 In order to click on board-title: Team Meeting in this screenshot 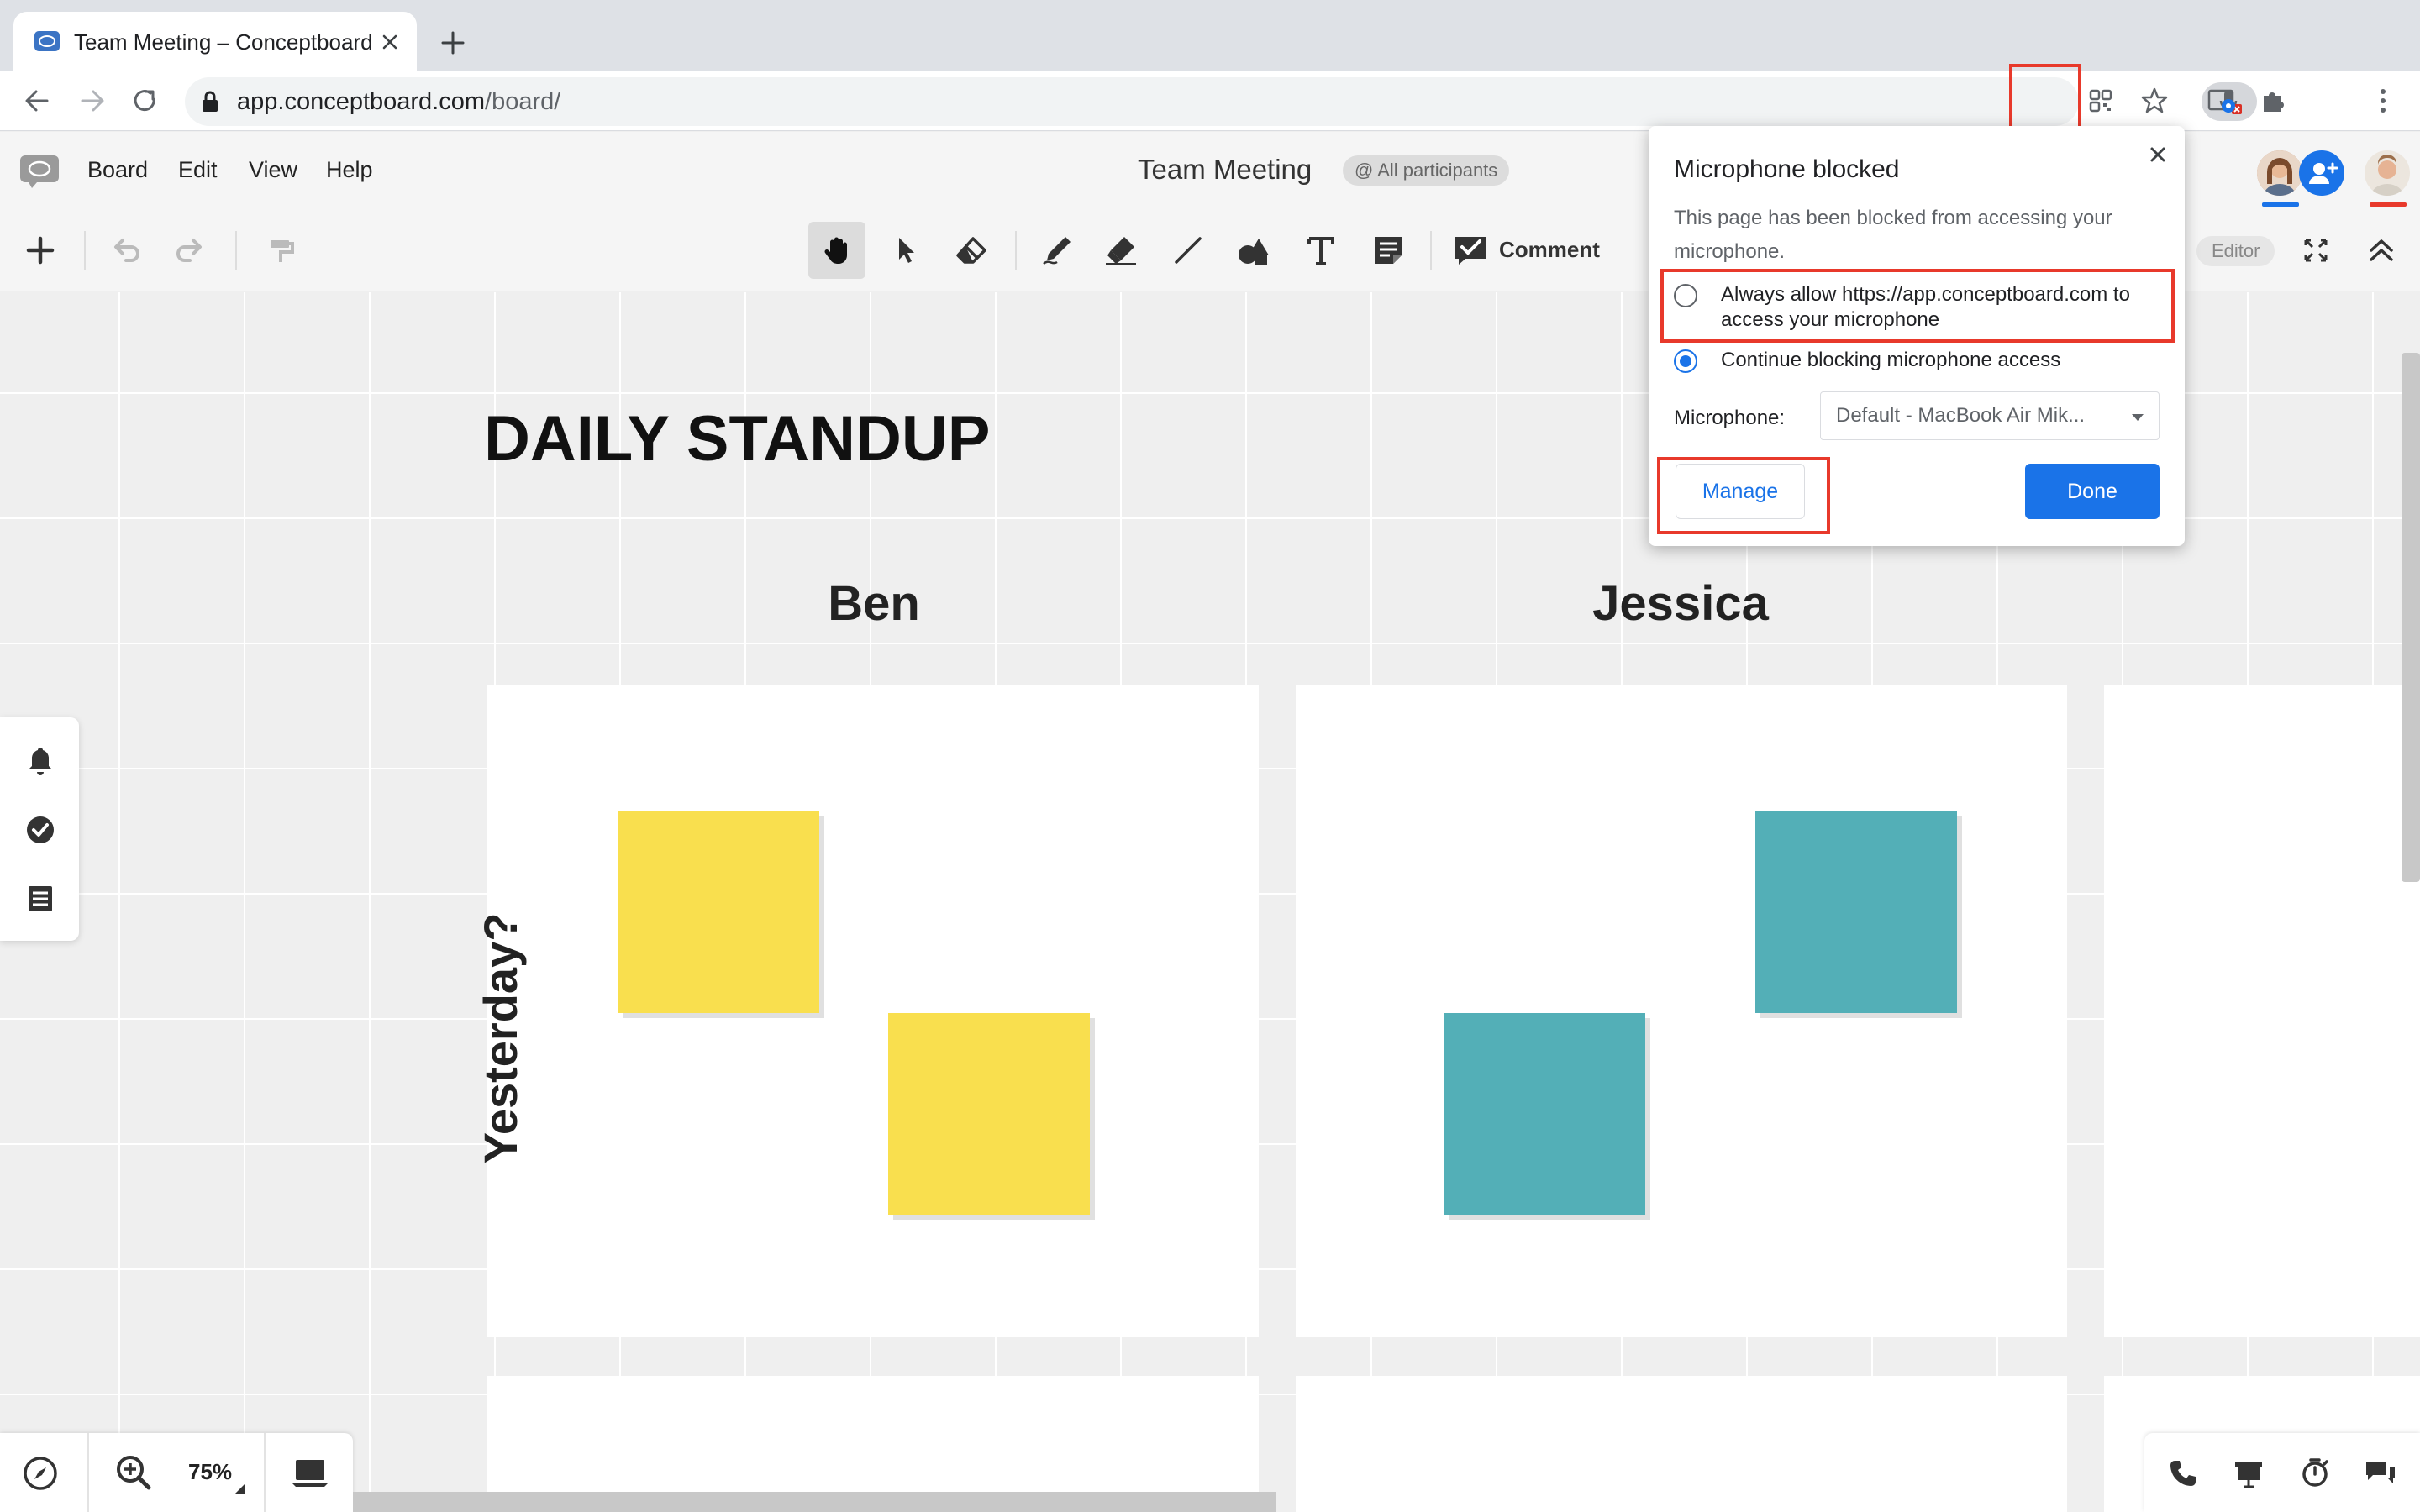, I will do `click(1225, 170)`.